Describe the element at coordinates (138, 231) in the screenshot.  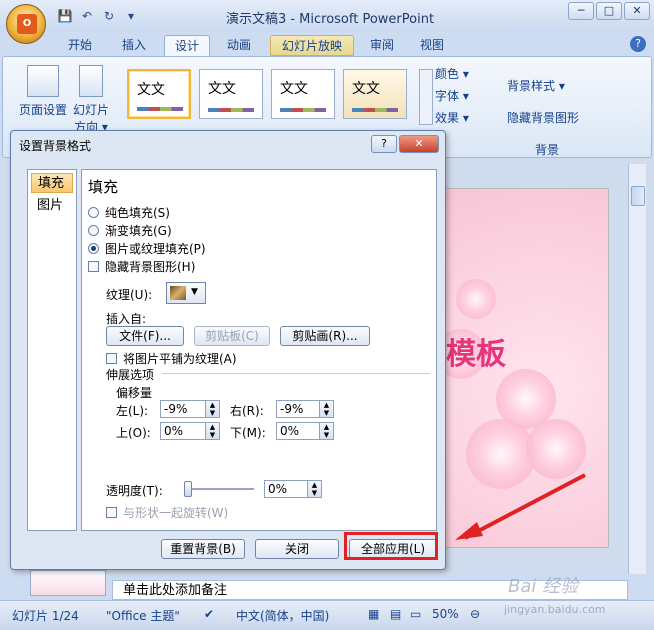
I see `gradient-fill-label: 渐变填充(G)` at that location.